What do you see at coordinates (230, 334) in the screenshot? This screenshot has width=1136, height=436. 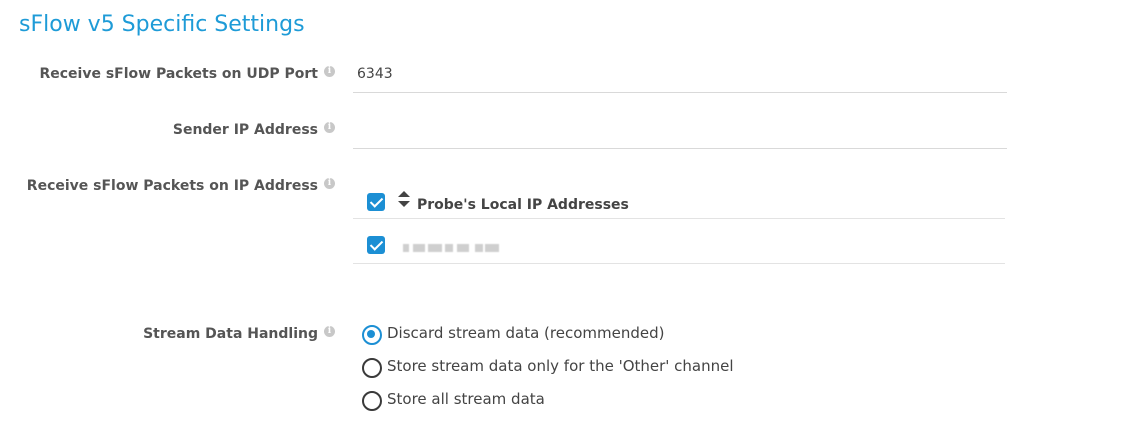 I see `stream-handling-label: Stream Data Handling` at bounding box center [230, 334].